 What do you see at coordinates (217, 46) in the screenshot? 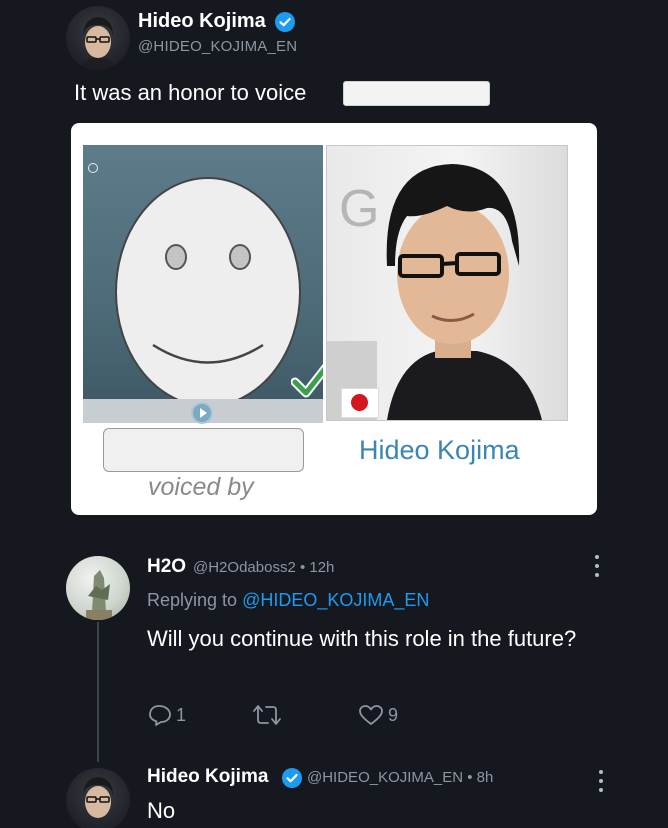
I see `author-handle: @HIDEO_KOJIMA_EN` at bounding box center [217, 46].